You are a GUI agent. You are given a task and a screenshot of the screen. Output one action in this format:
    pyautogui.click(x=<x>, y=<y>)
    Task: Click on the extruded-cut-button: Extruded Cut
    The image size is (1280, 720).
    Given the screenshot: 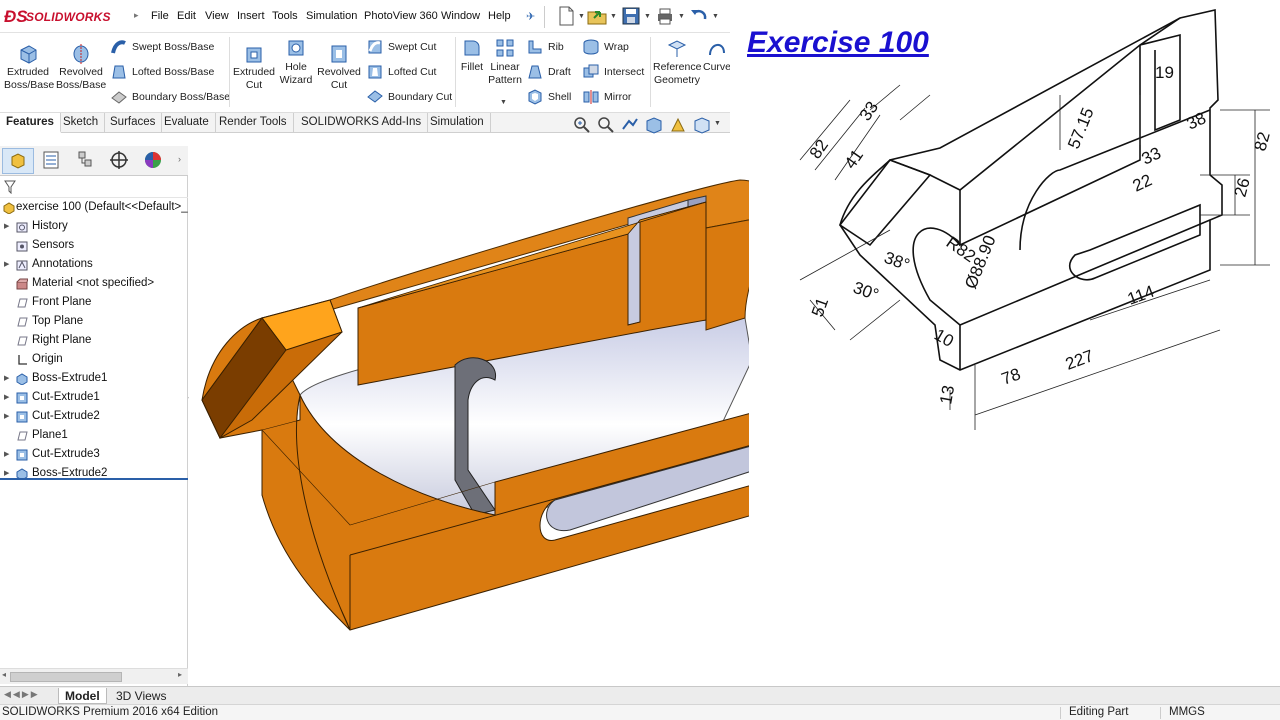 What is the action you would take?
    pyautogui.click(x=254, y=67)
    